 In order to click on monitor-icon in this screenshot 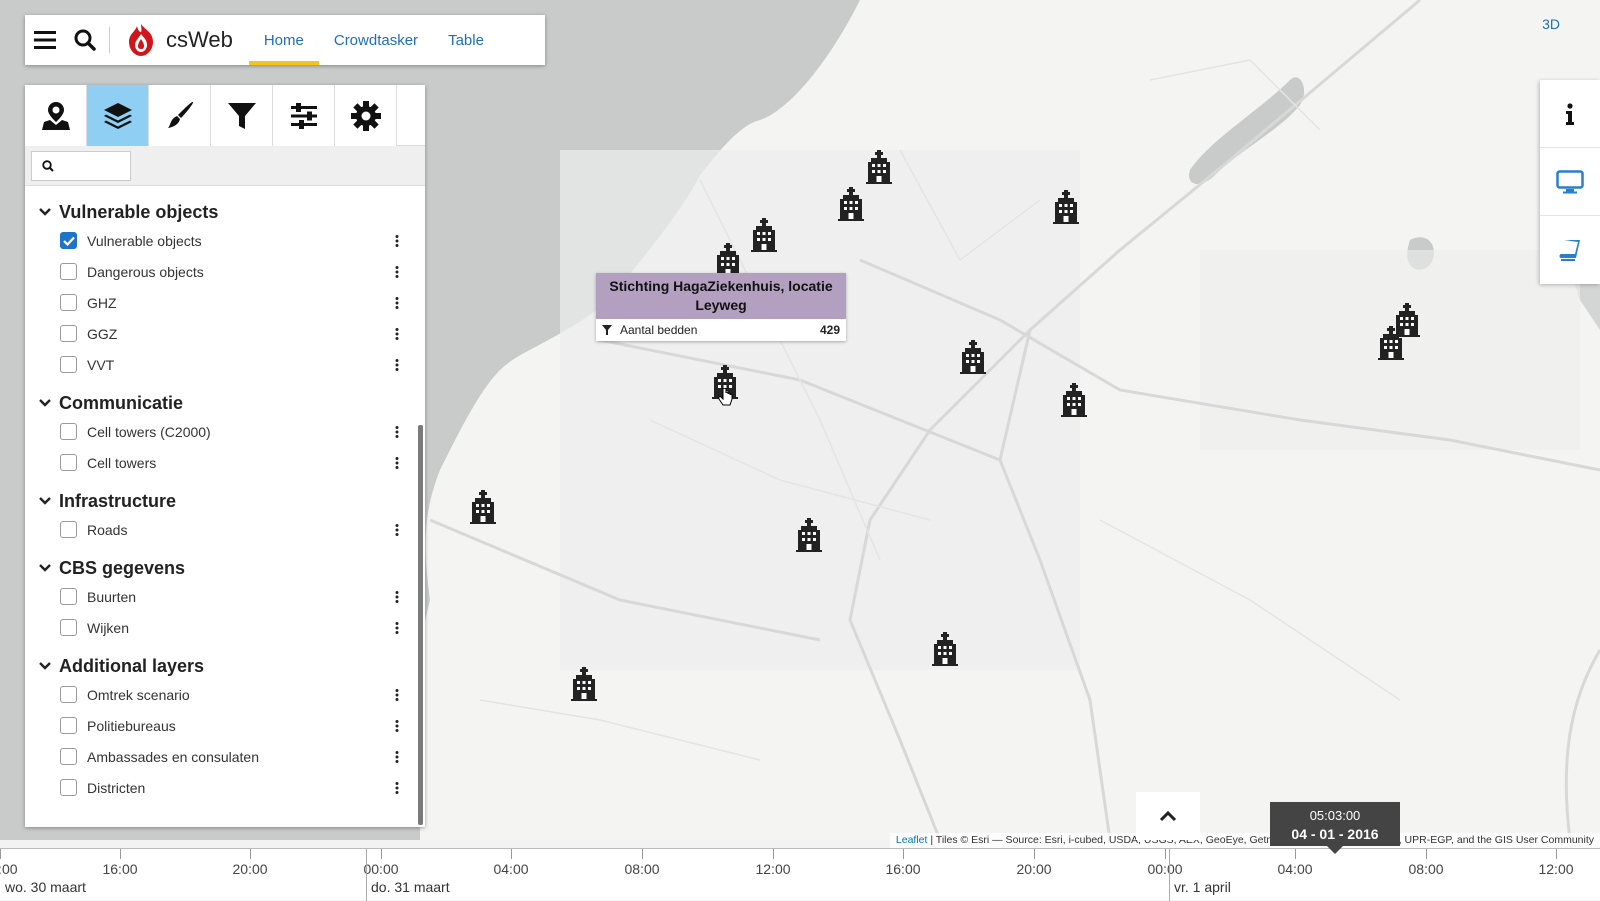, I will do `click(1570, 182)`.